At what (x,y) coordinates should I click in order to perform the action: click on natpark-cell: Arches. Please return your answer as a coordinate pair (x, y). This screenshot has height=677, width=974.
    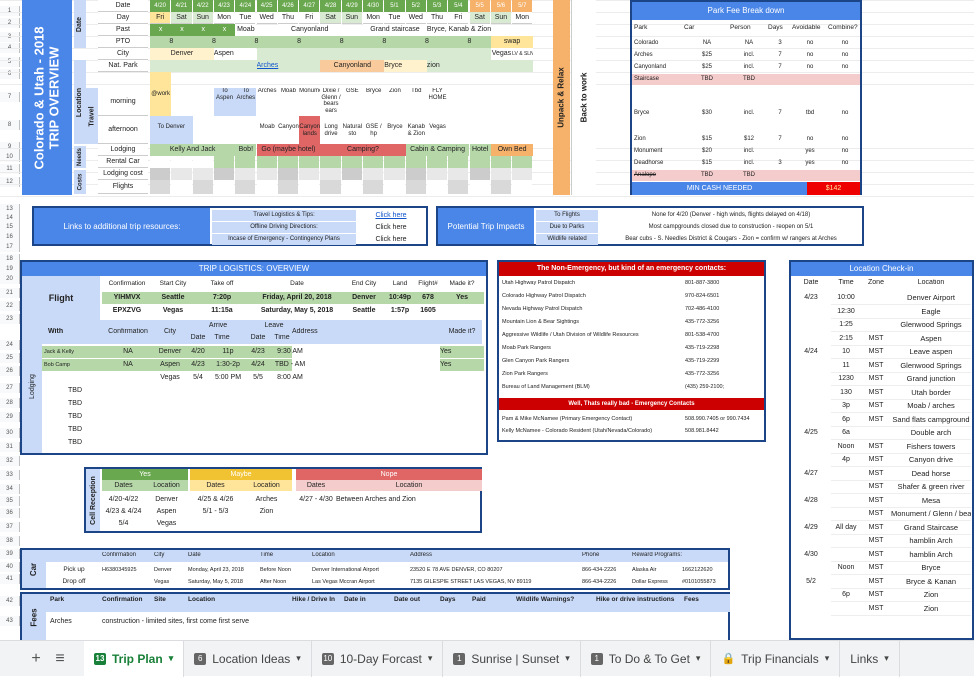
    Looking at the image, I should click on (288, 66).